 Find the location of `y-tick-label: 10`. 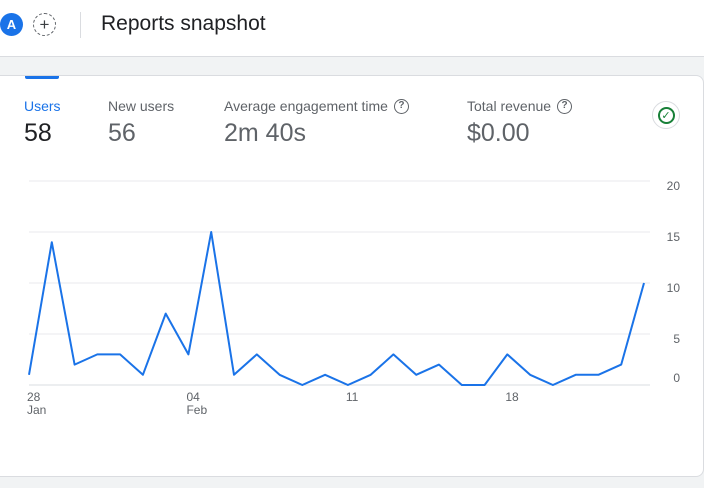

y-tick-label: 10 is located at coordinates (674, 288).